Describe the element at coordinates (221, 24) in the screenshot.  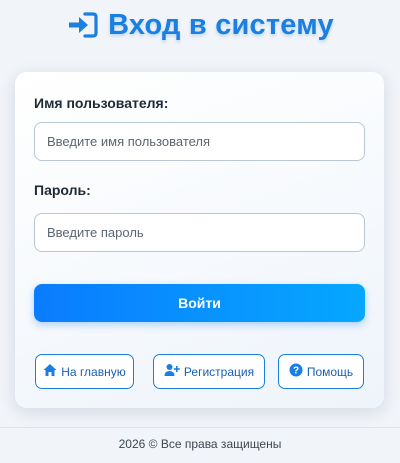
I see `page-title: Вход в систему` at that location.